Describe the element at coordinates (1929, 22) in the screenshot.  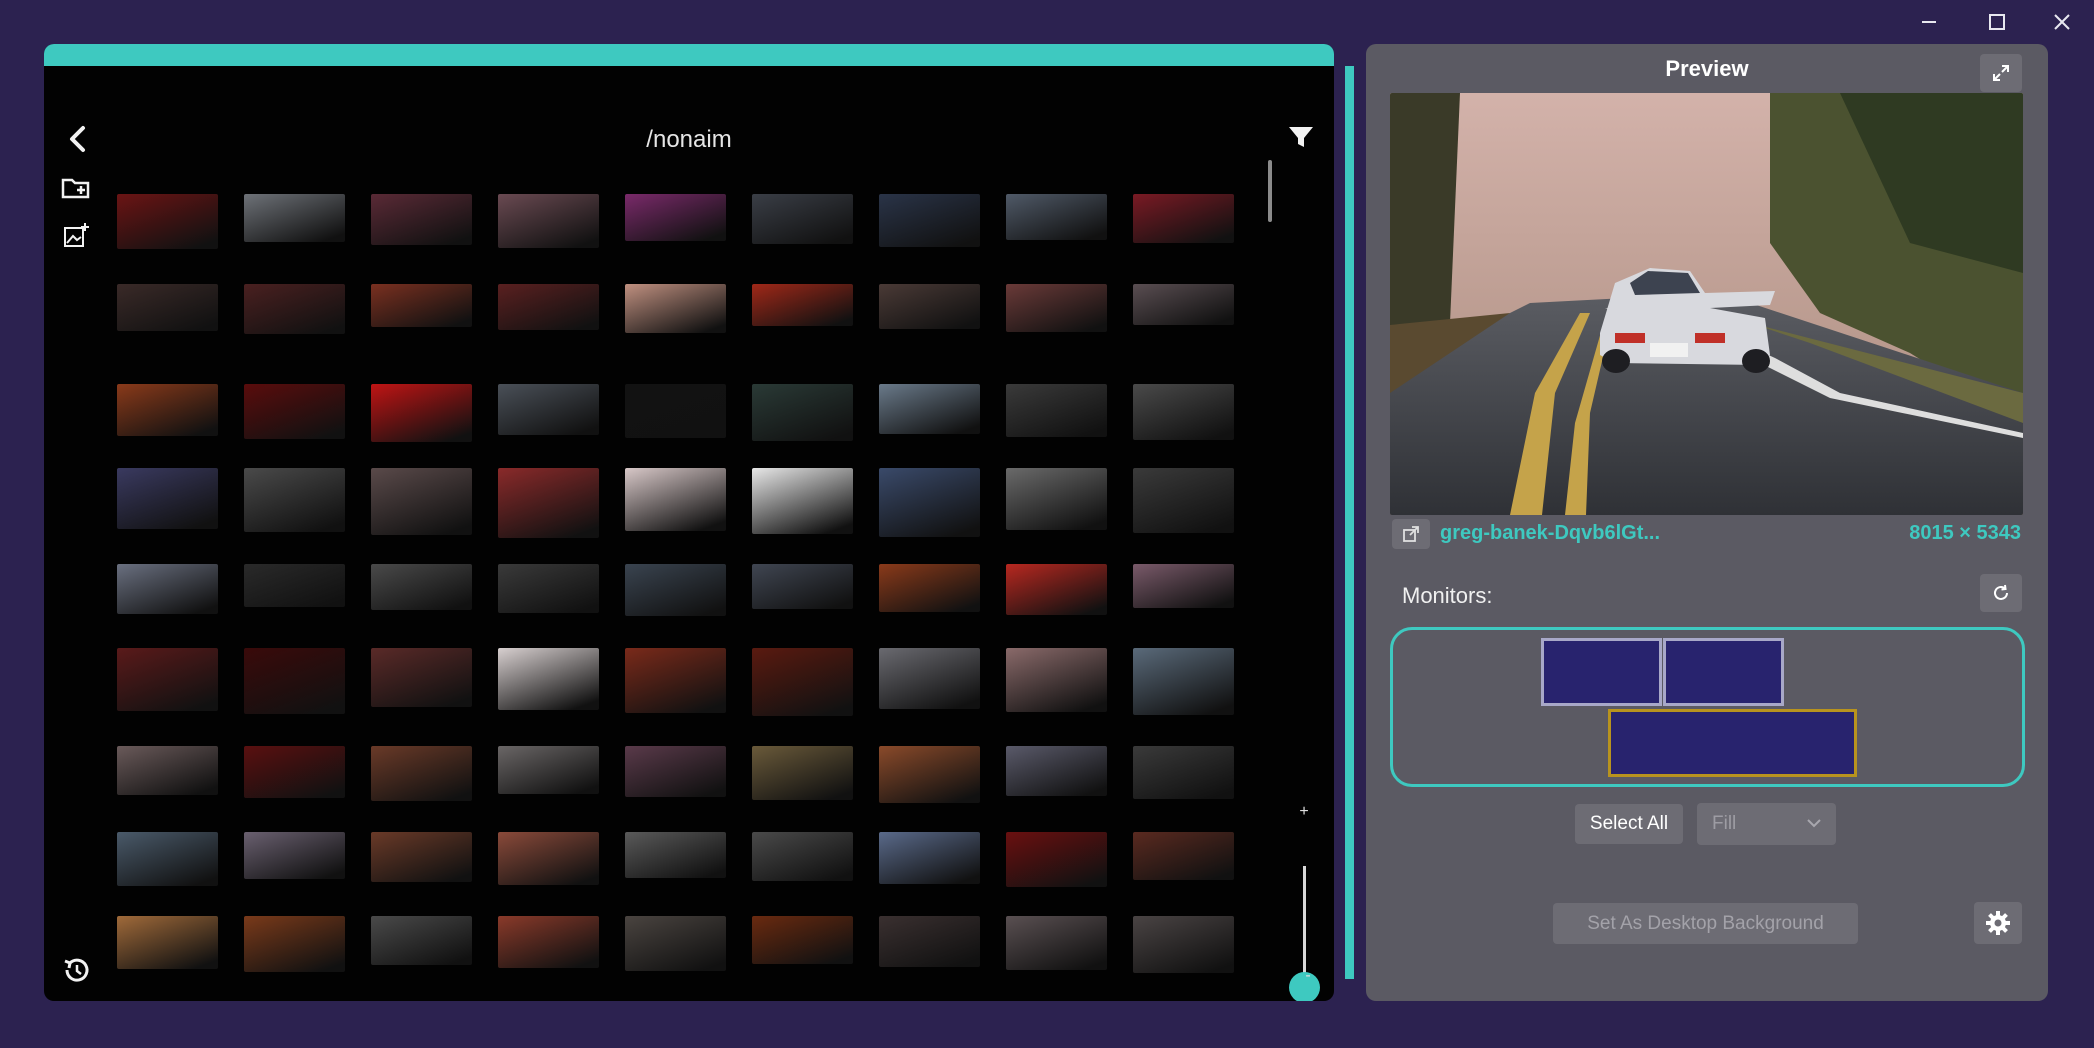
I see `minimize-button` at that location.